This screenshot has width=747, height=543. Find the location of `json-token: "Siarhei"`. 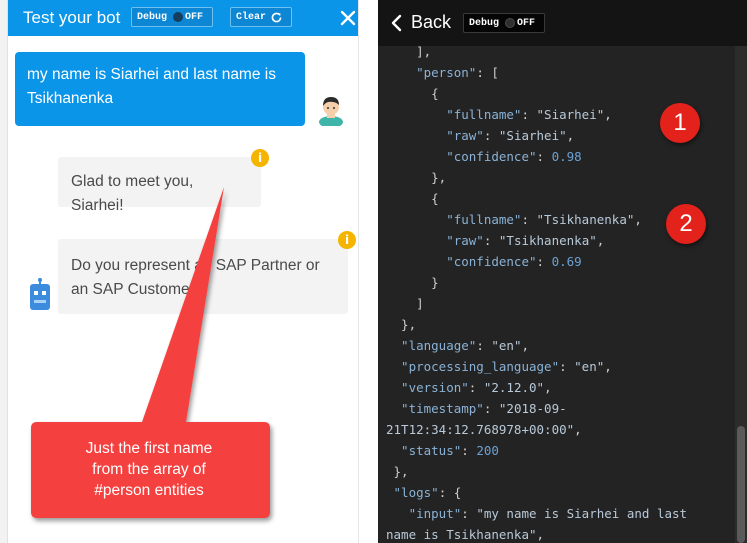

json-token: "Siarhei" is located at coordinates (570, 114).